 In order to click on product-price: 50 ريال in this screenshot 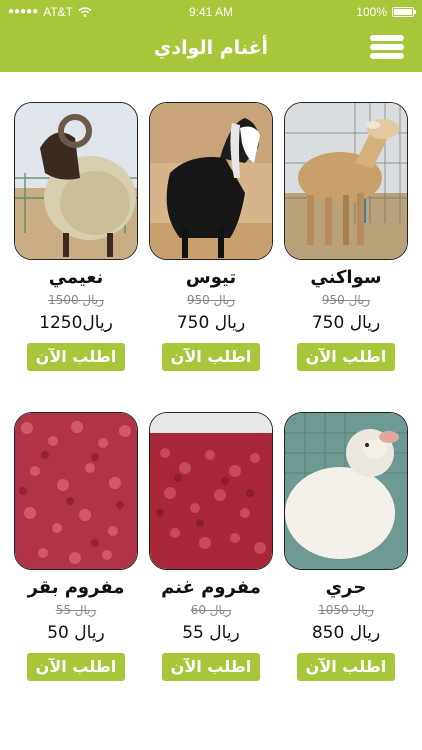, I will do `click(76, 633)`.